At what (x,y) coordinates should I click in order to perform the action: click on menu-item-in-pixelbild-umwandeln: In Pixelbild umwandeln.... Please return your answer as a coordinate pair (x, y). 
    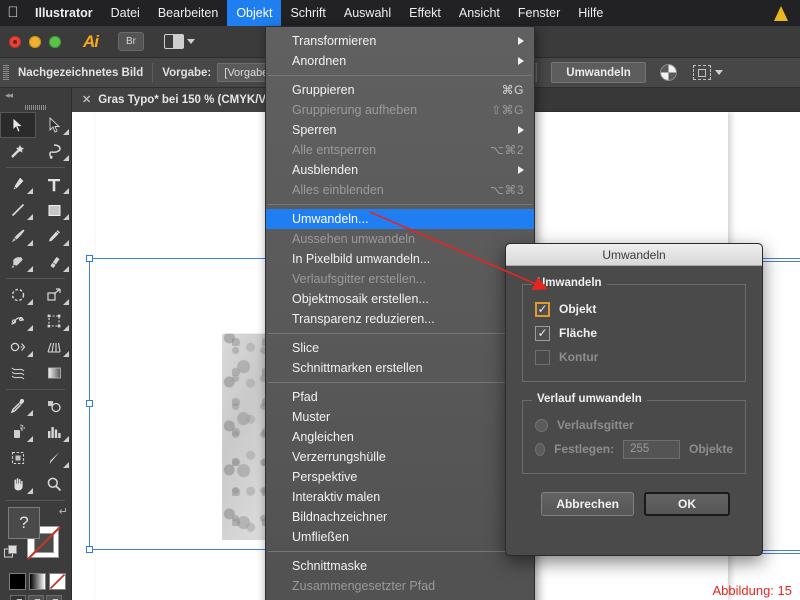
    Looking at the image, I should click on (400, 259).